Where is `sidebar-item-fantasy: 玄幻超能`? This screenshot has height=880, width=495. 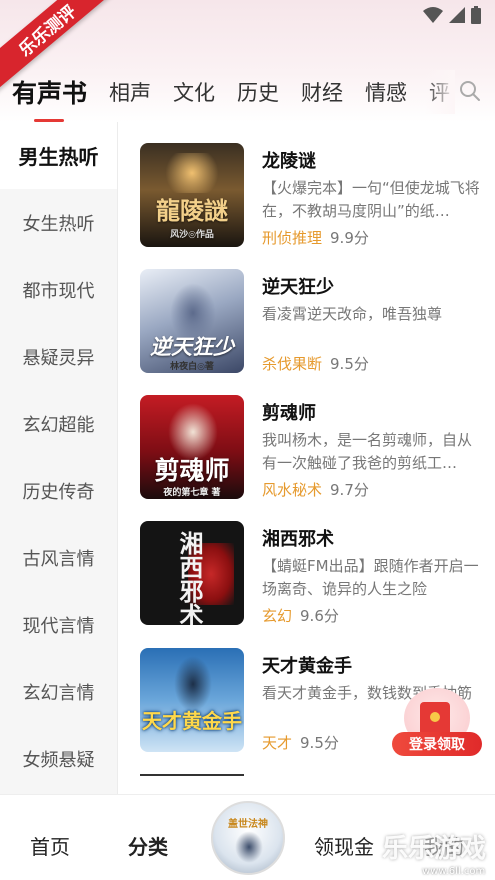
sidebar-item-fantasy: 玄幻超能 is located at coordinates (58, 423).